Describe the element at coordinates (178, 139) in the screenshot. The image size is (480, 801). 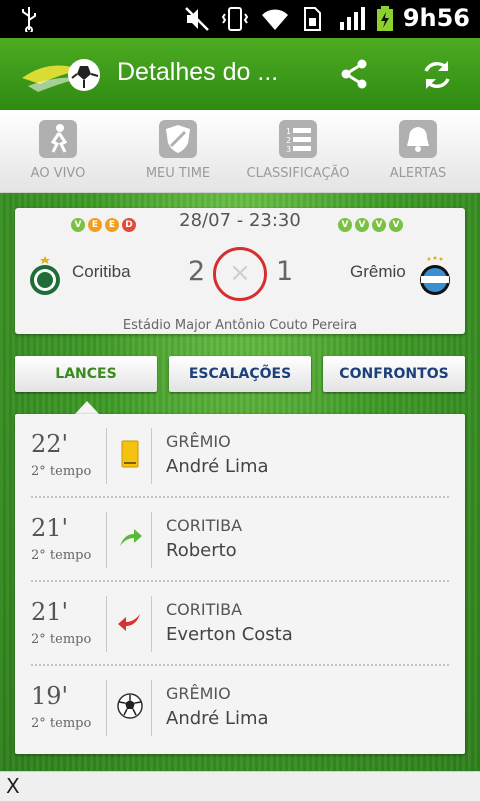
I see `shield-icon` at that location.